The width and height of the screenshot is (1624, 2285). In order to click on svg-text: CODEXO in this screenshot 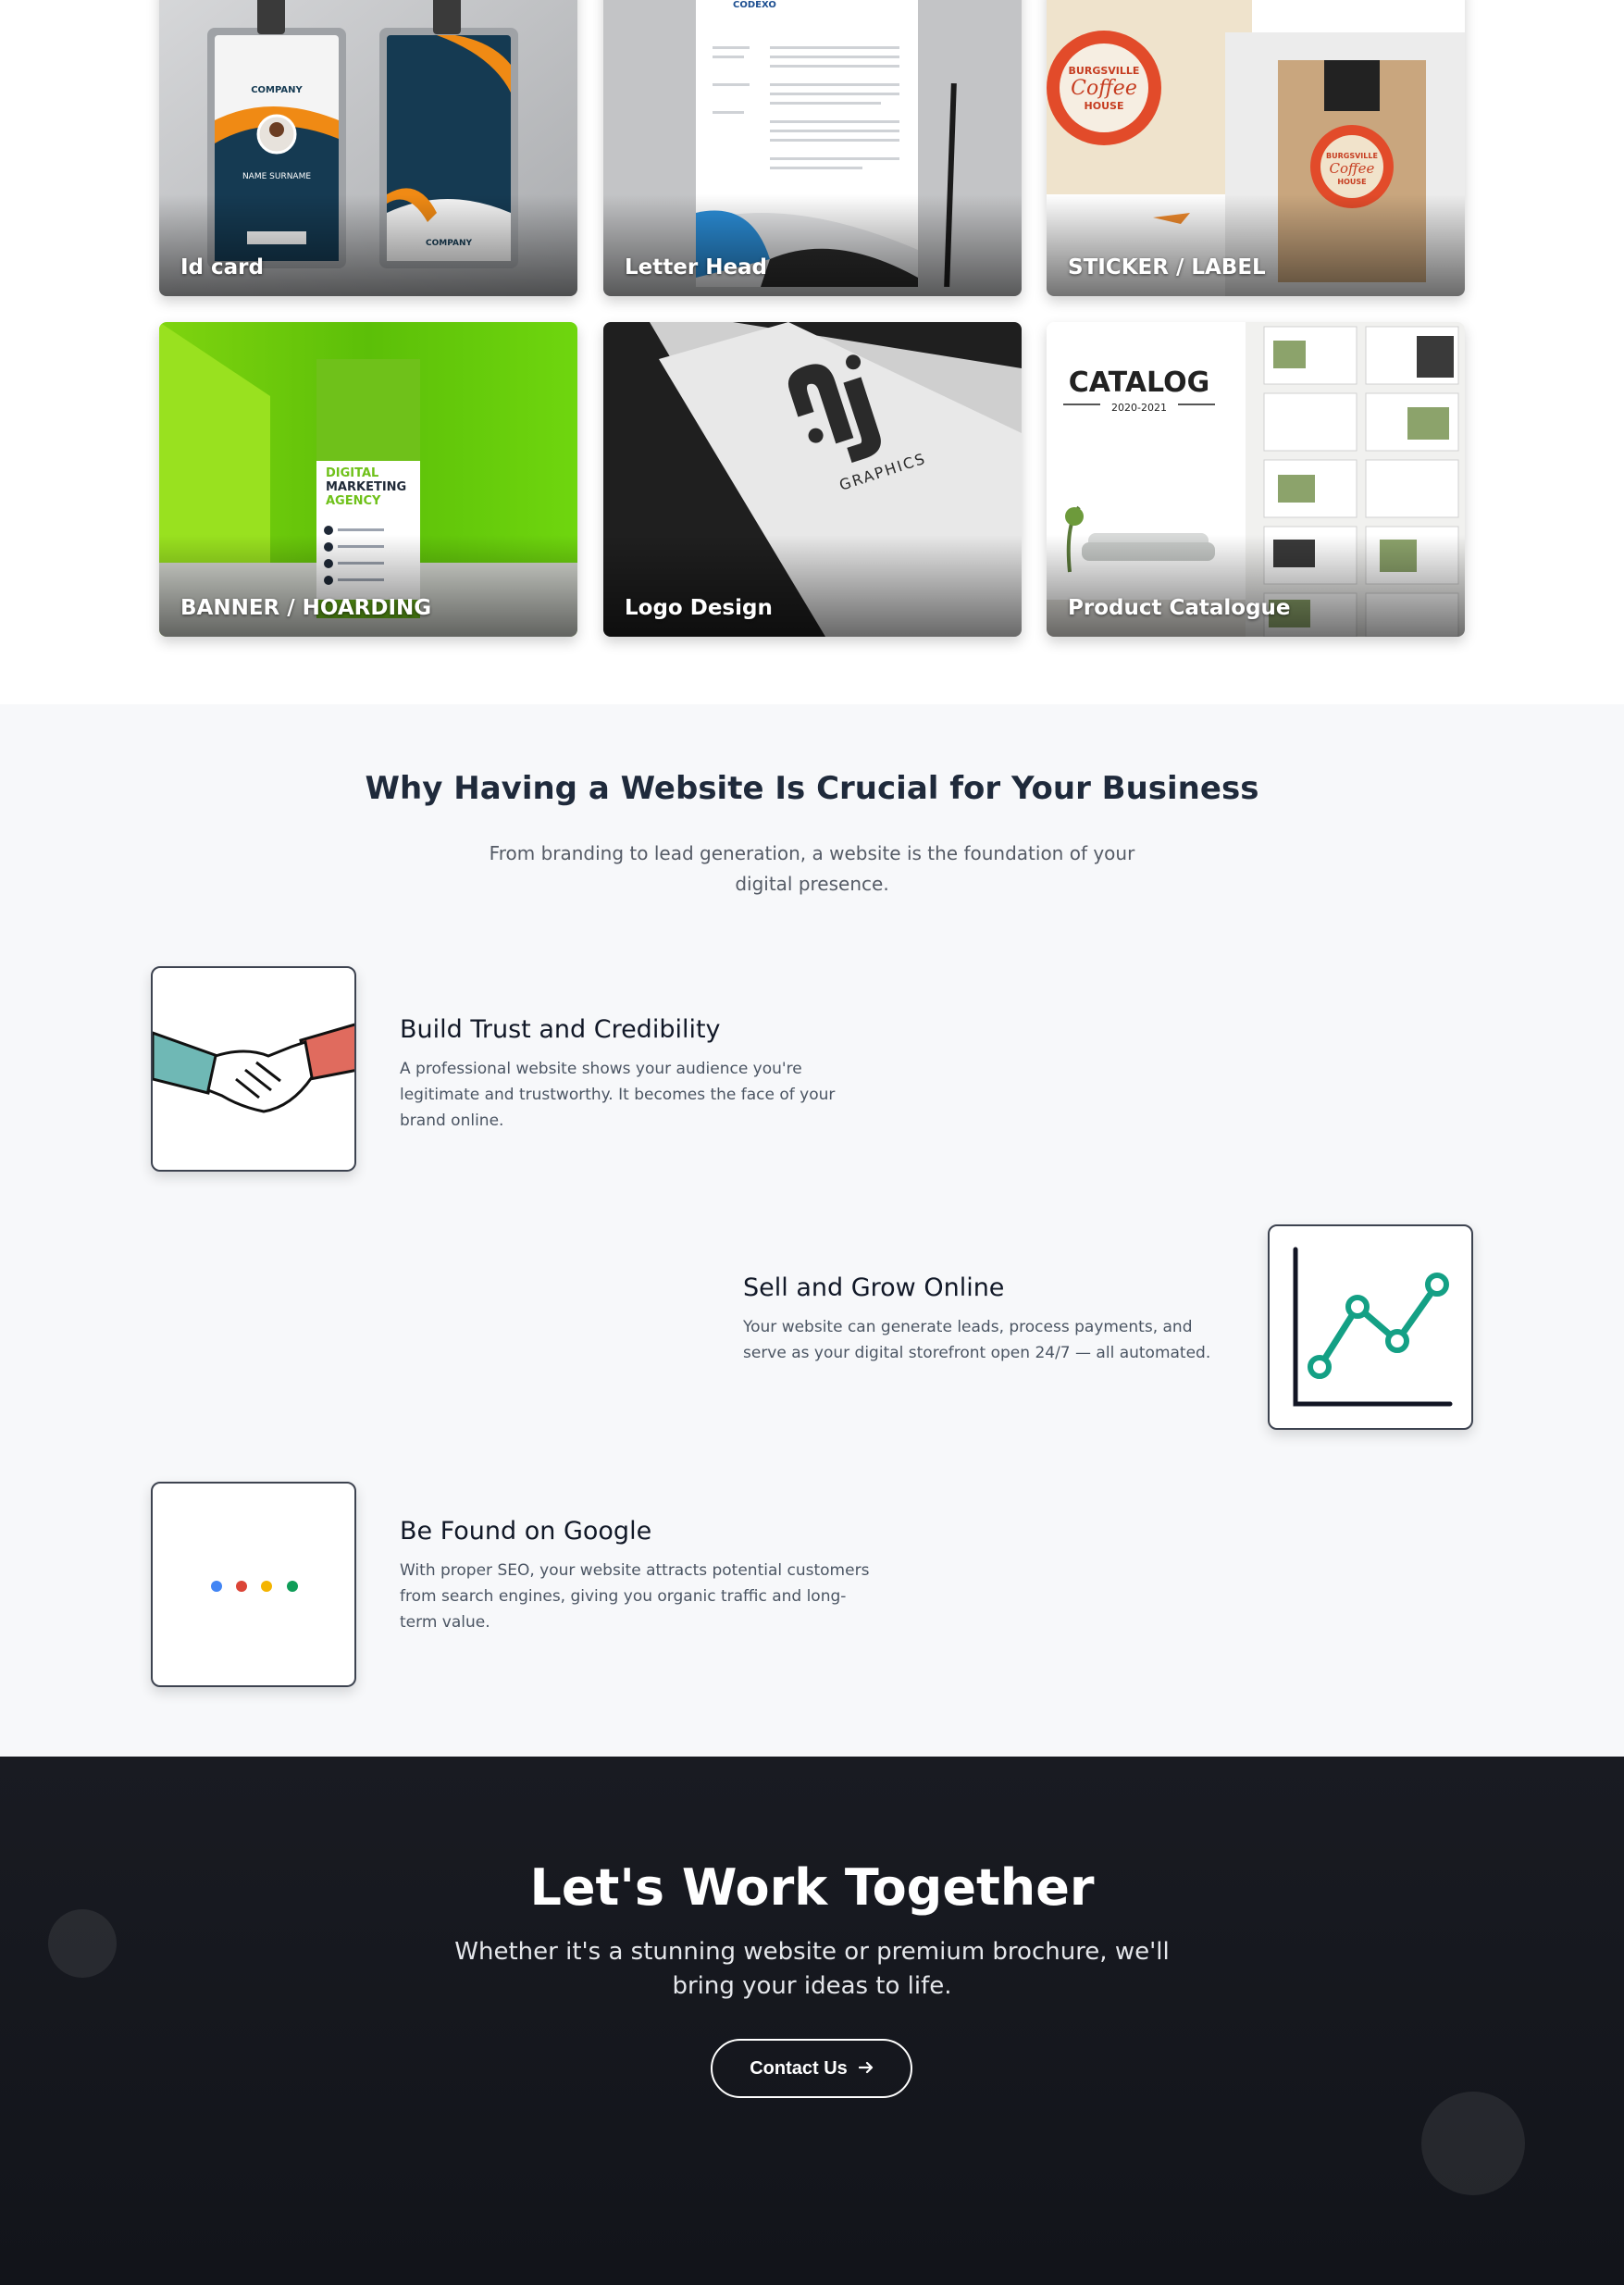, I will do `click(754, 5)`.